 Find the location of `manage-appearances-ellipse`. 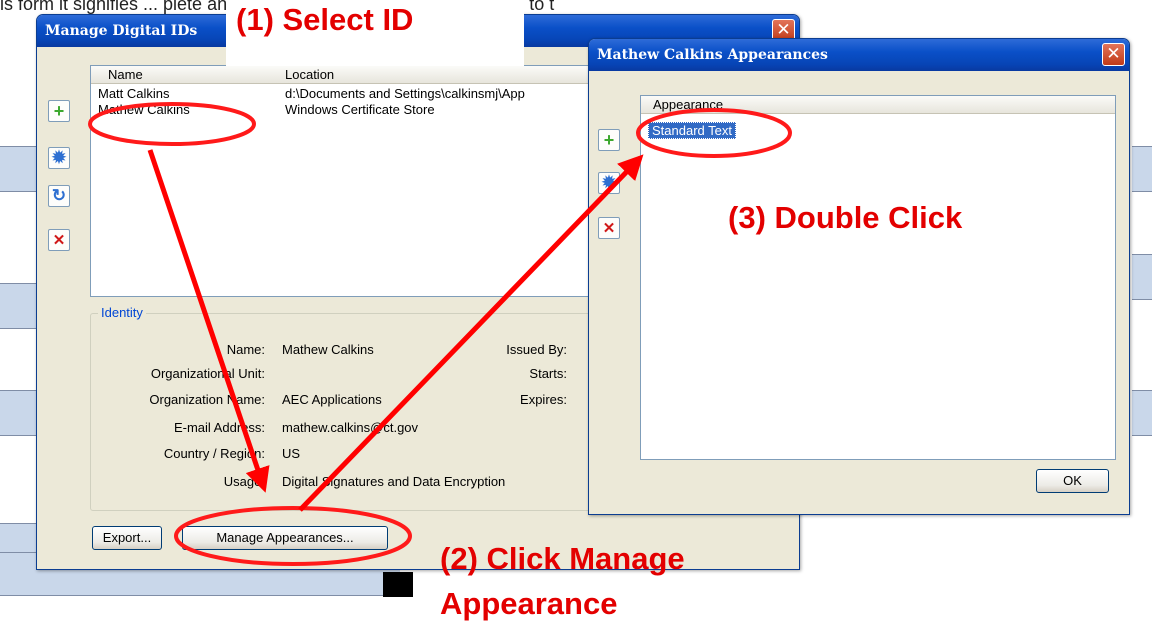

manage-appearances-ellipse is located at coordinates (293, 536).